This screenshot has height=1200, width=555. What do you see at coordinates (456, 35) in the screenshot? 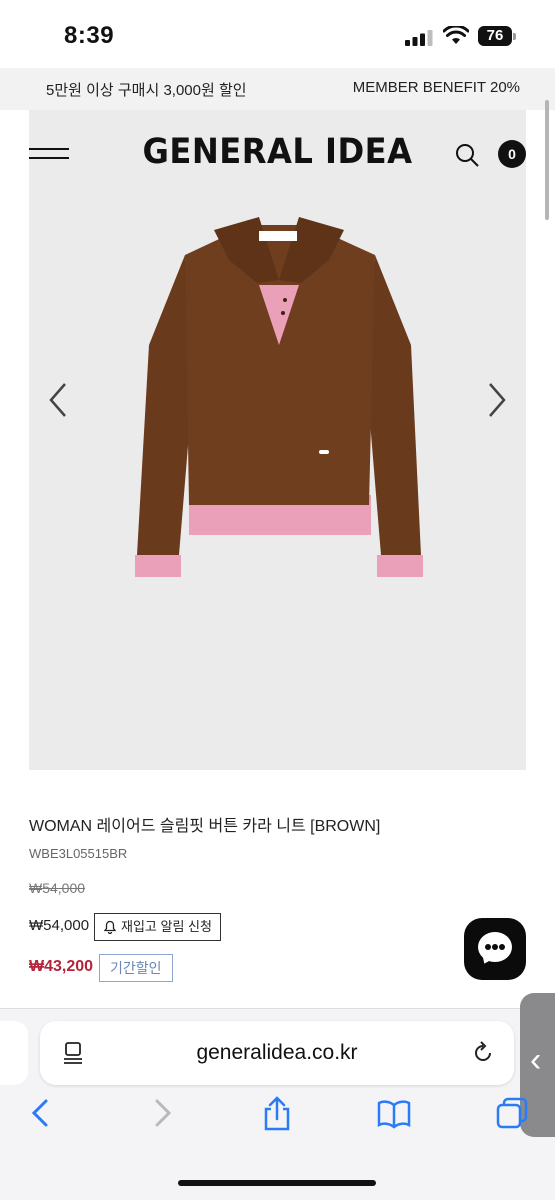
I see `wifi-icon` at bounding box center [456, 35].